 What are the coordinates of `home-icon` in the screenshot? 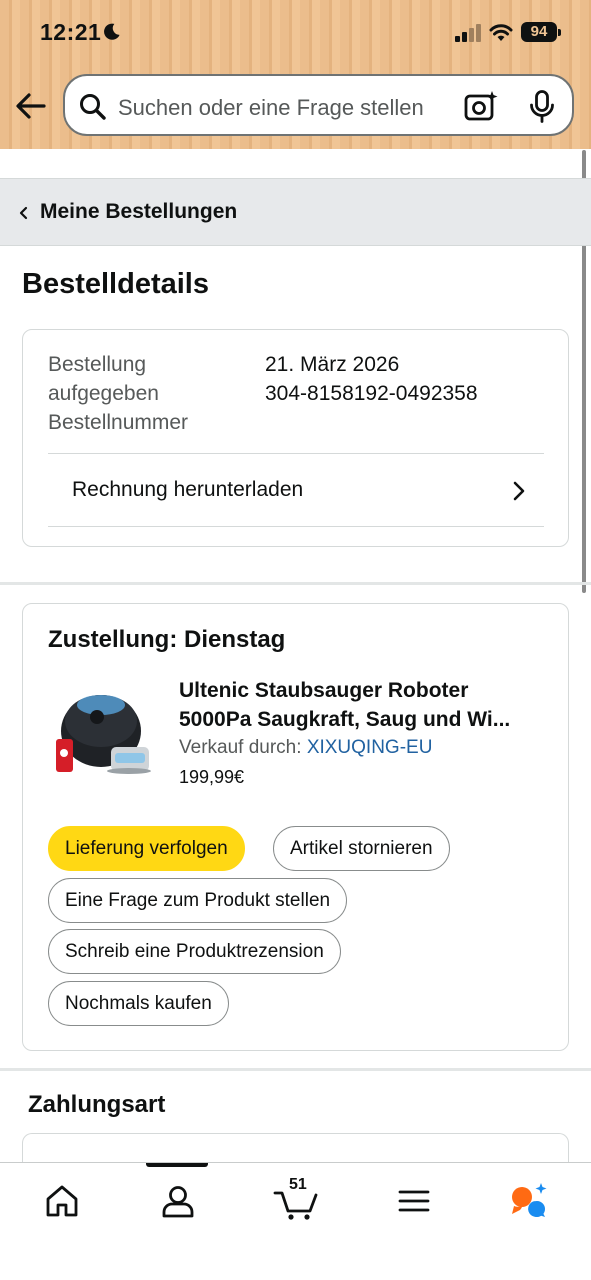 It's located at (62, 1201).